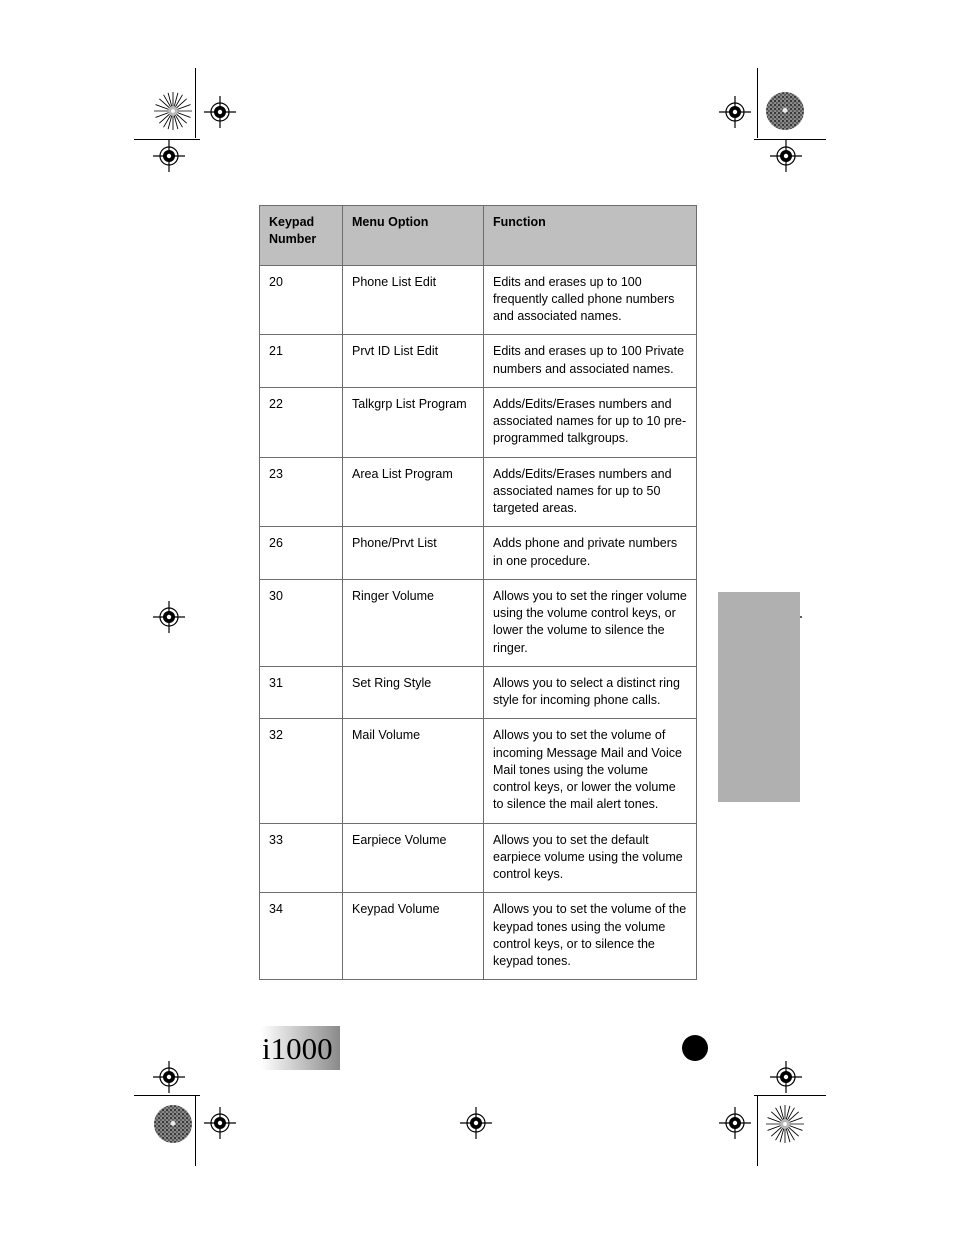 Image resolution: width=954 pixels, height=1235 pixels. Describe the element at coordinates (301, 622) in the screenshot. I see `cell-keypad-number: 30` at that location.